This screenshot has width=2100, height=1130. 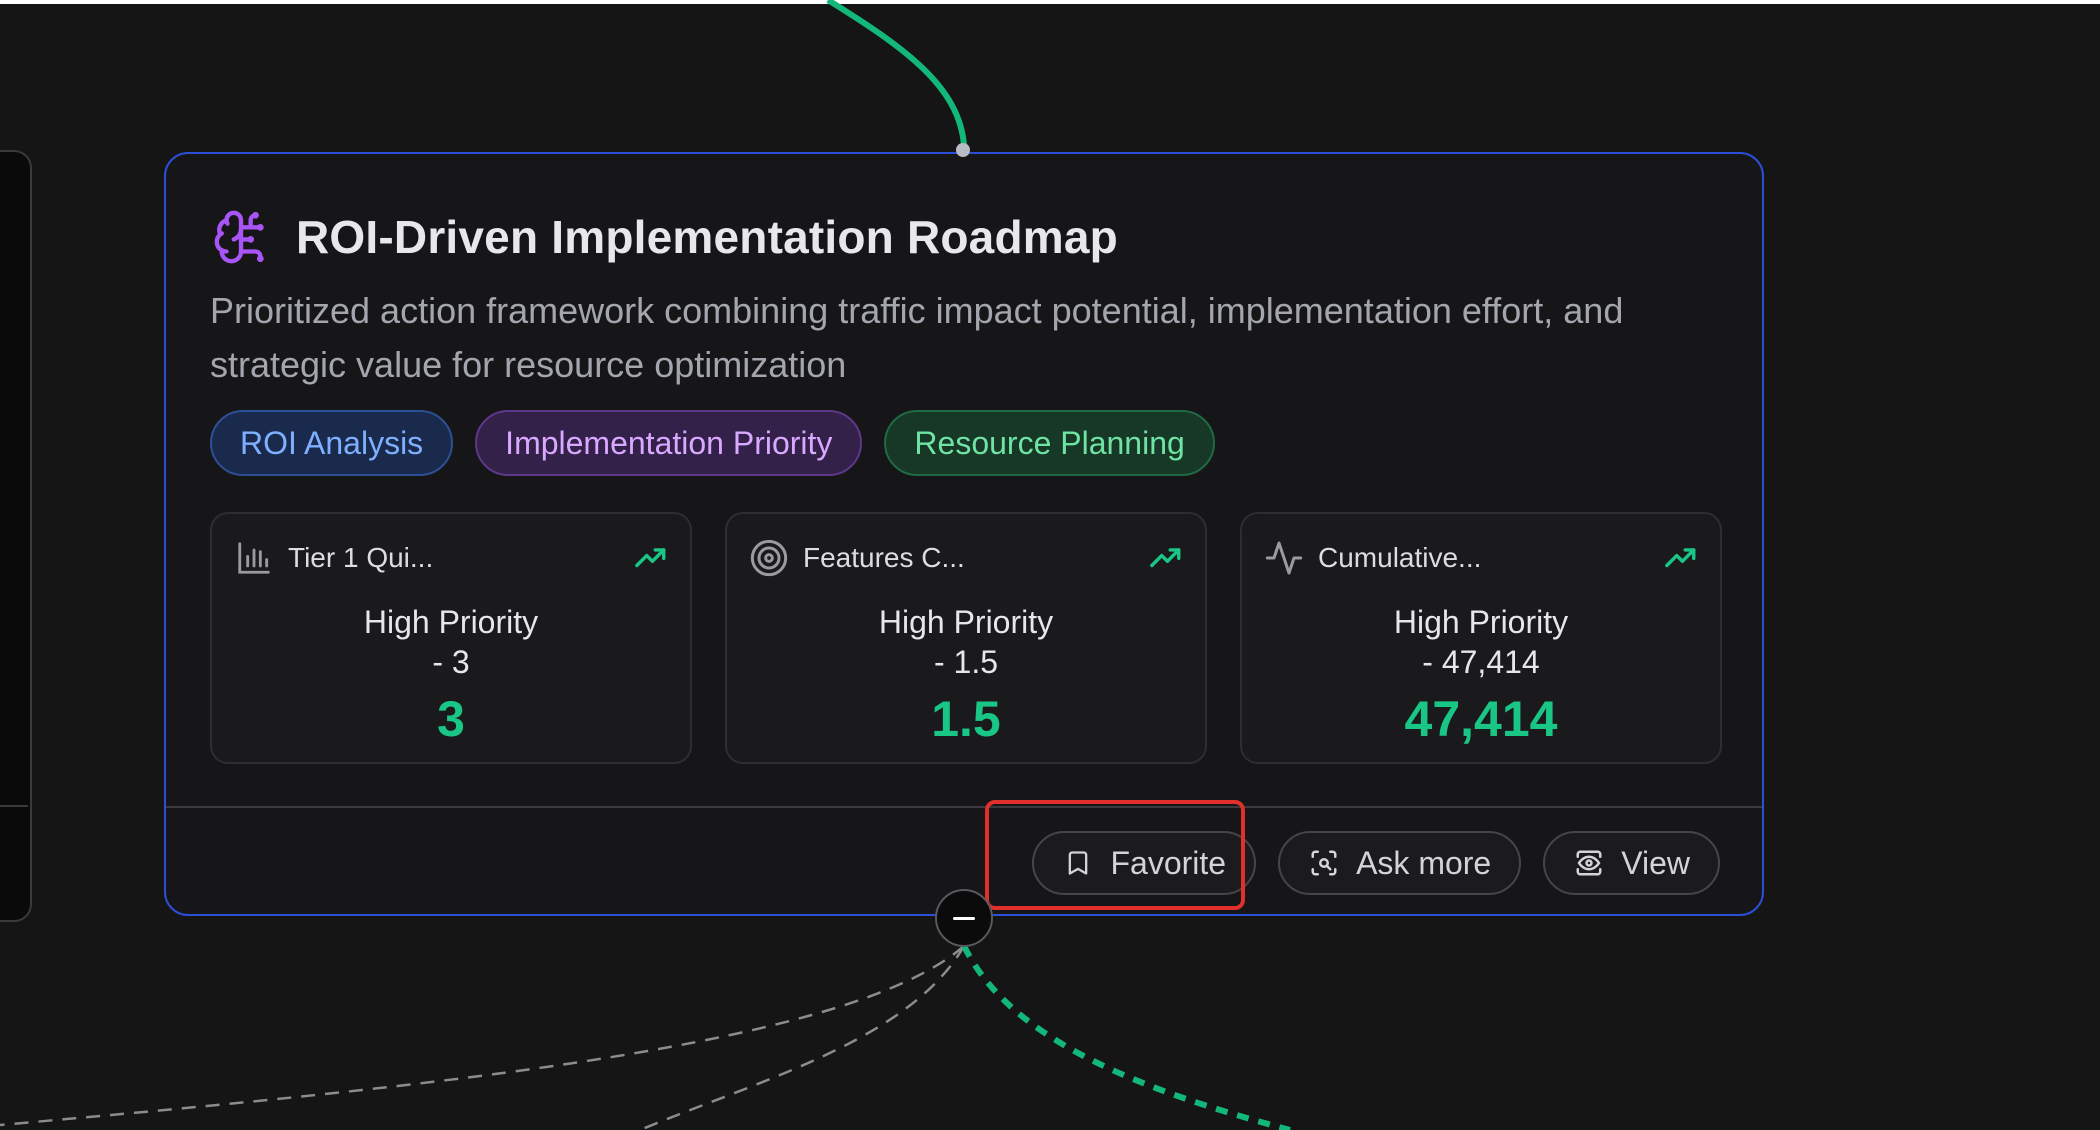 What do you see at coordinates (966, 642) in the screenshot?
I see `metric-description: High Priority - 1.5` at bounding box center [966, 642].